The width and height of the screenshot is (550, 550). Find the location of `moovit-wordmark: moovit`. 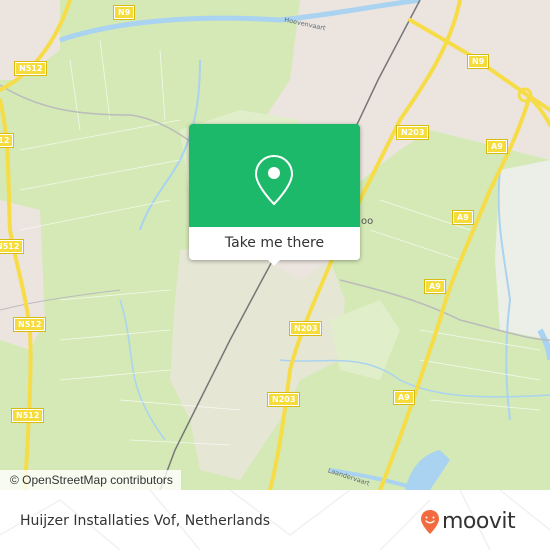

moovit-wordmark: moovit is located at coordinates (479, 521).